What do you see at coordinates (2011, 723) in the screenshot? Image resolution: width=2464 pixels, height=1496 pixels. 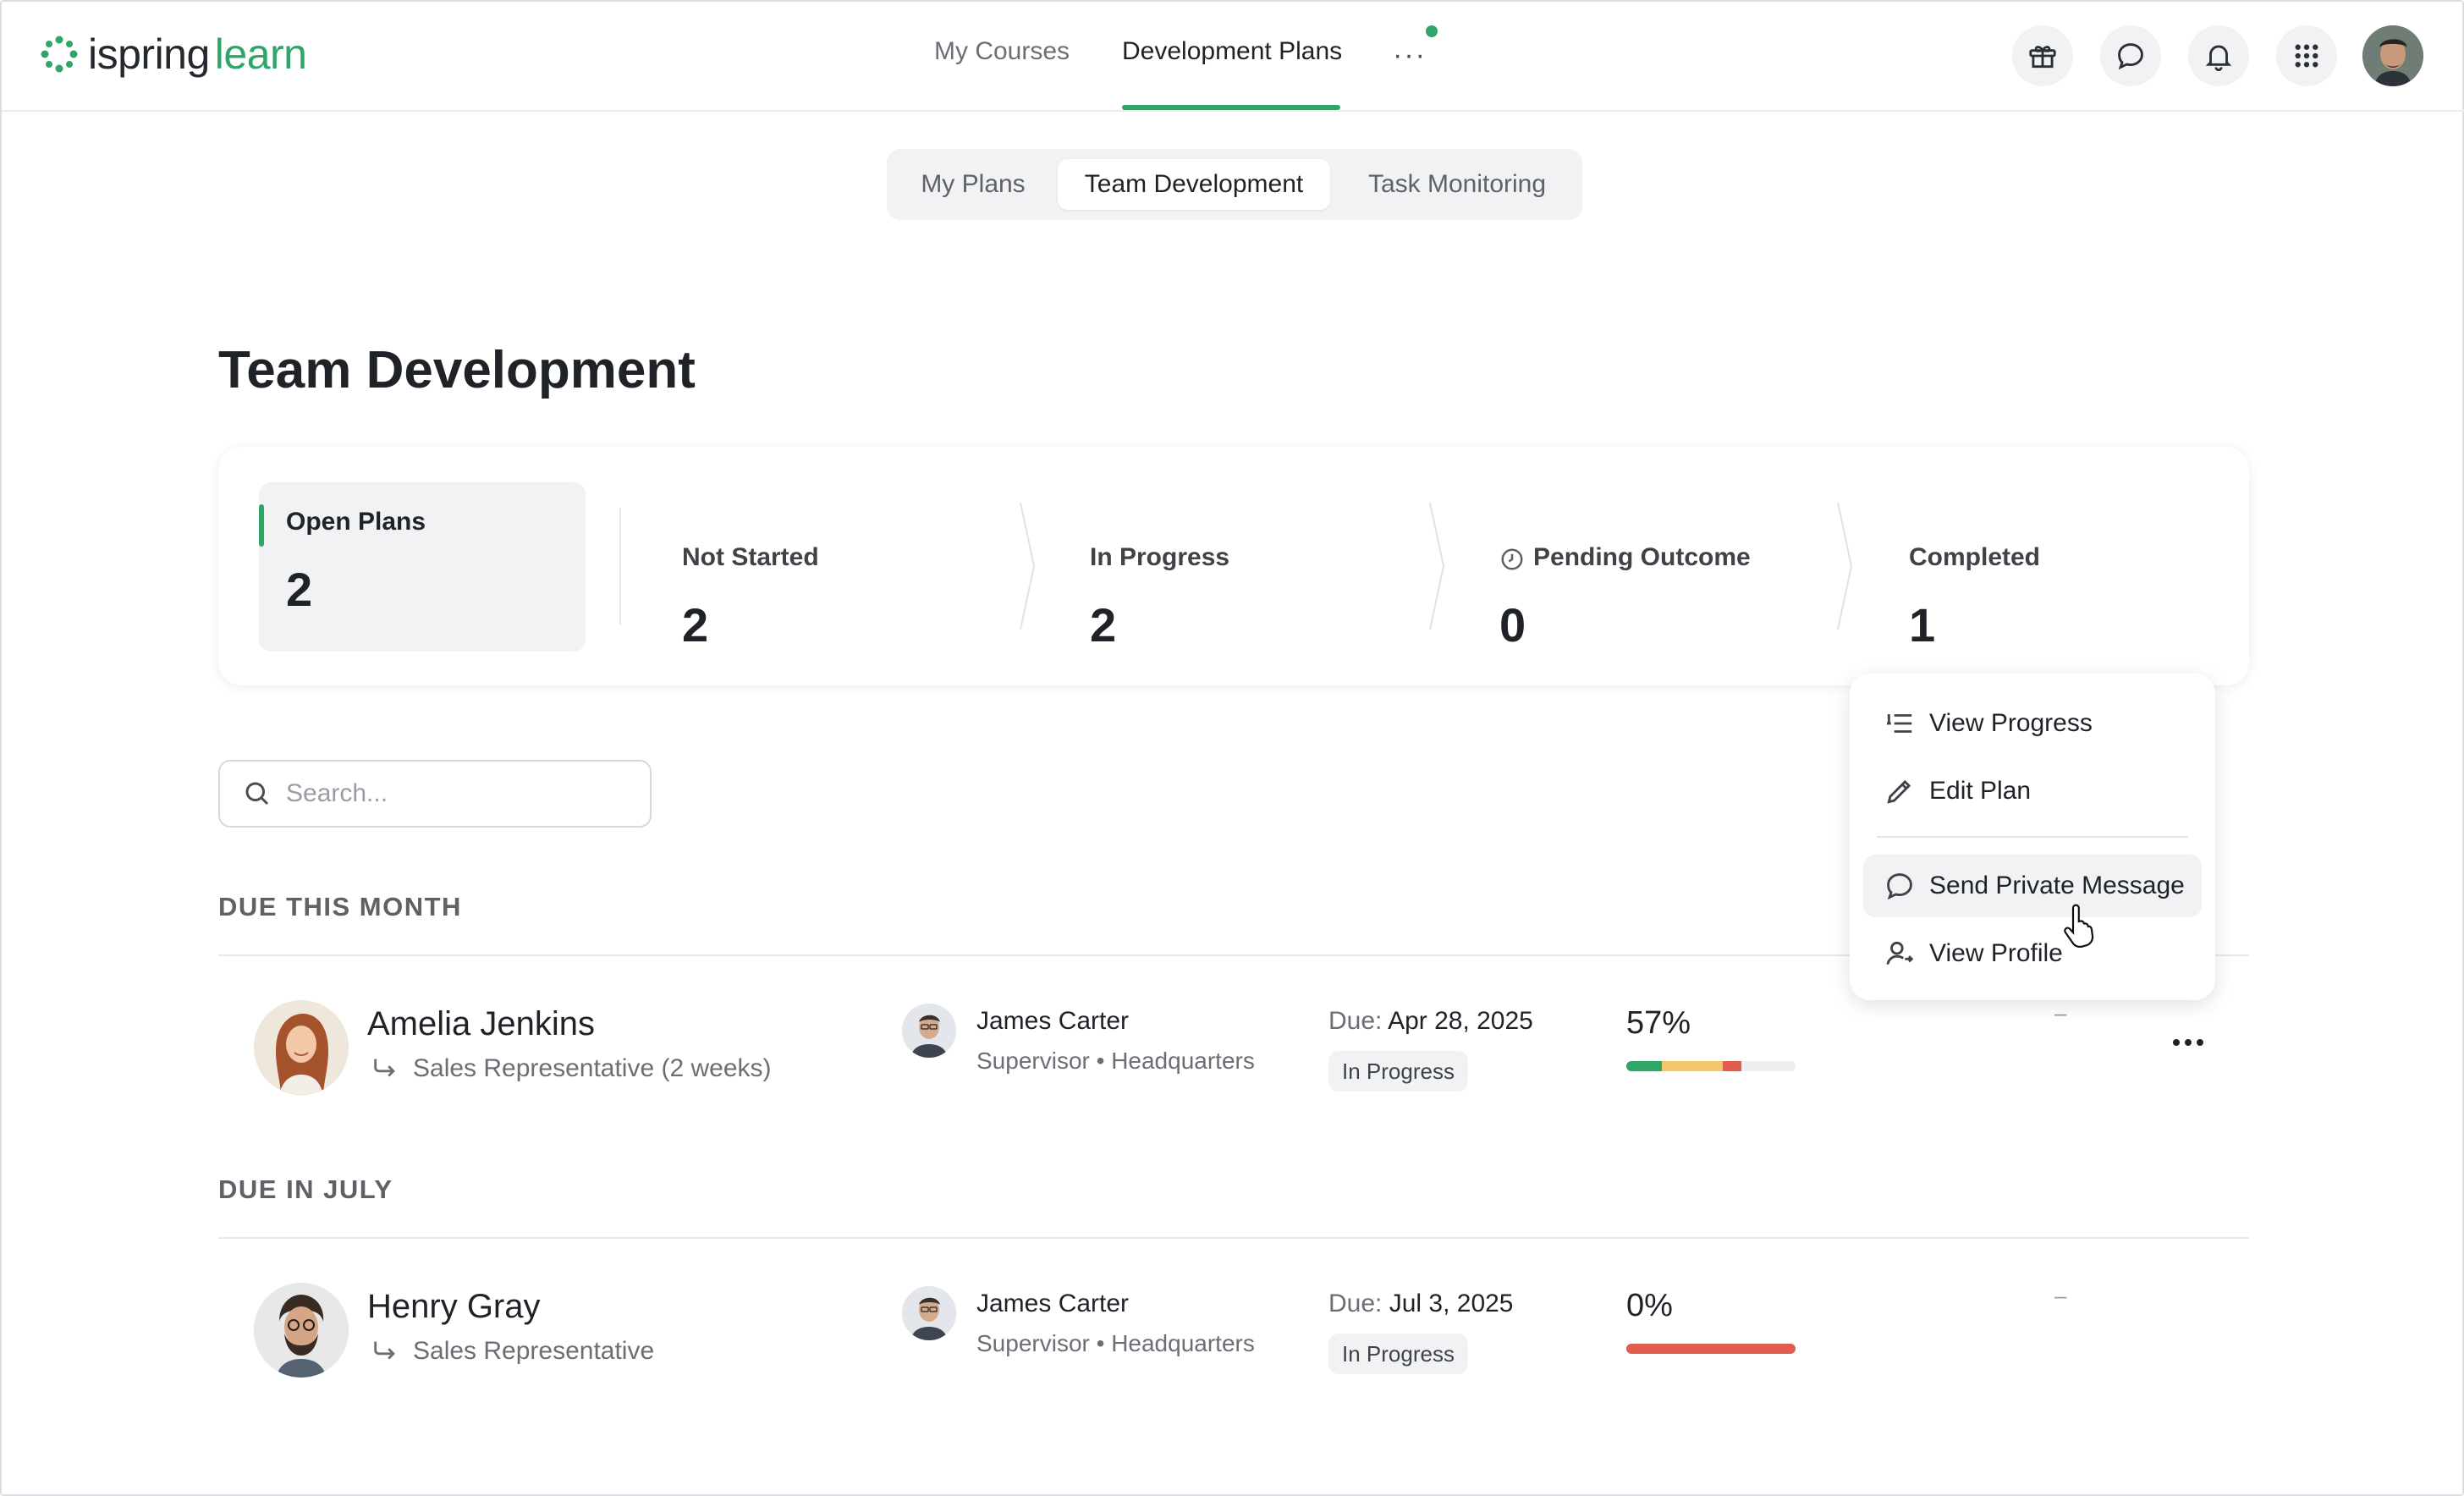 I see `menu-item-label: View Progress` at bounding box center [2011, 723].